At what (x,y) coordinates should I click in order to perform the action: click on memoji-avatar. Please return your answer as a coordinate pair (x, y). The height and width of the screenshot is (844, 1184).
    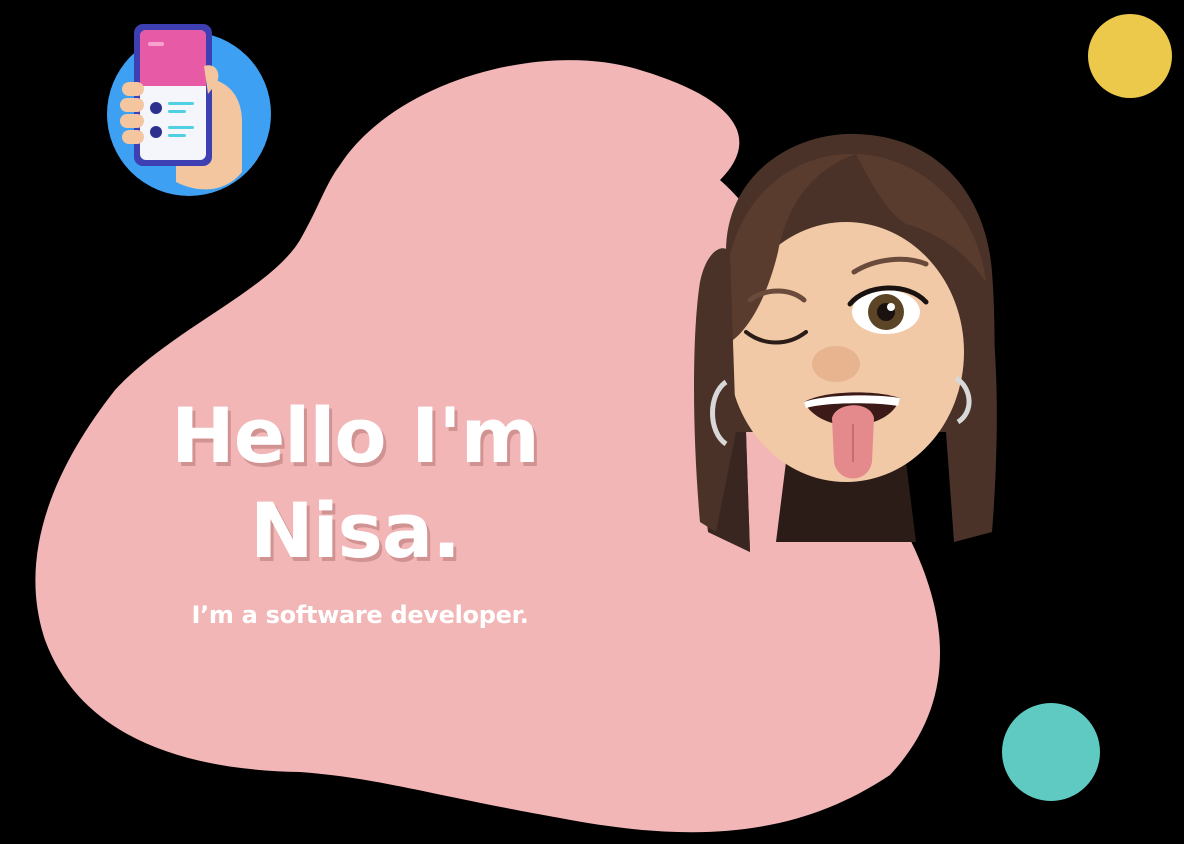
    Looking at the image, I should click on (845, 343).